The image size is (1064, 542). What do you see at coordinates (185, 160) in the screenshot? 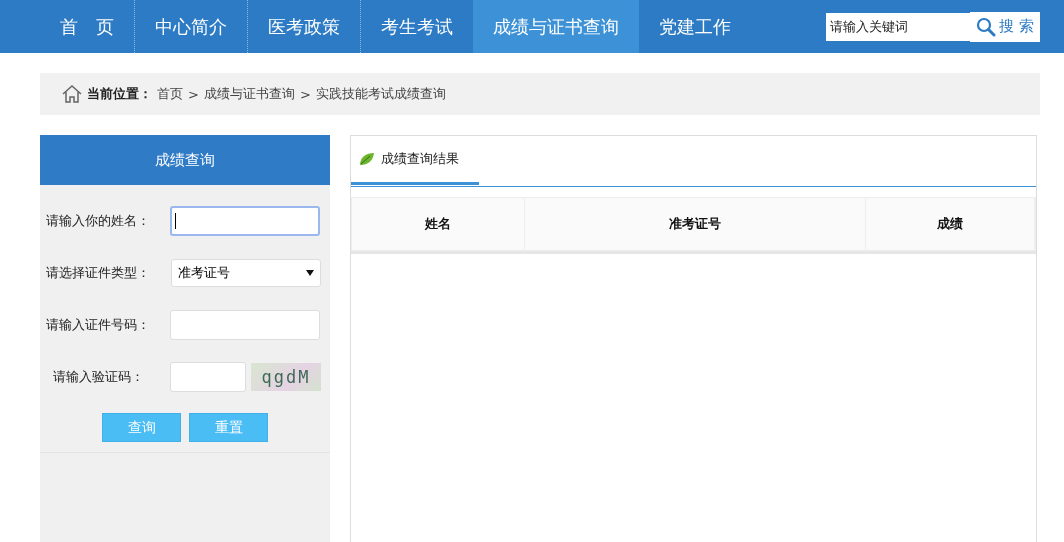
I see `panel-title: 成绩查询` at bounding box center [185, 160].